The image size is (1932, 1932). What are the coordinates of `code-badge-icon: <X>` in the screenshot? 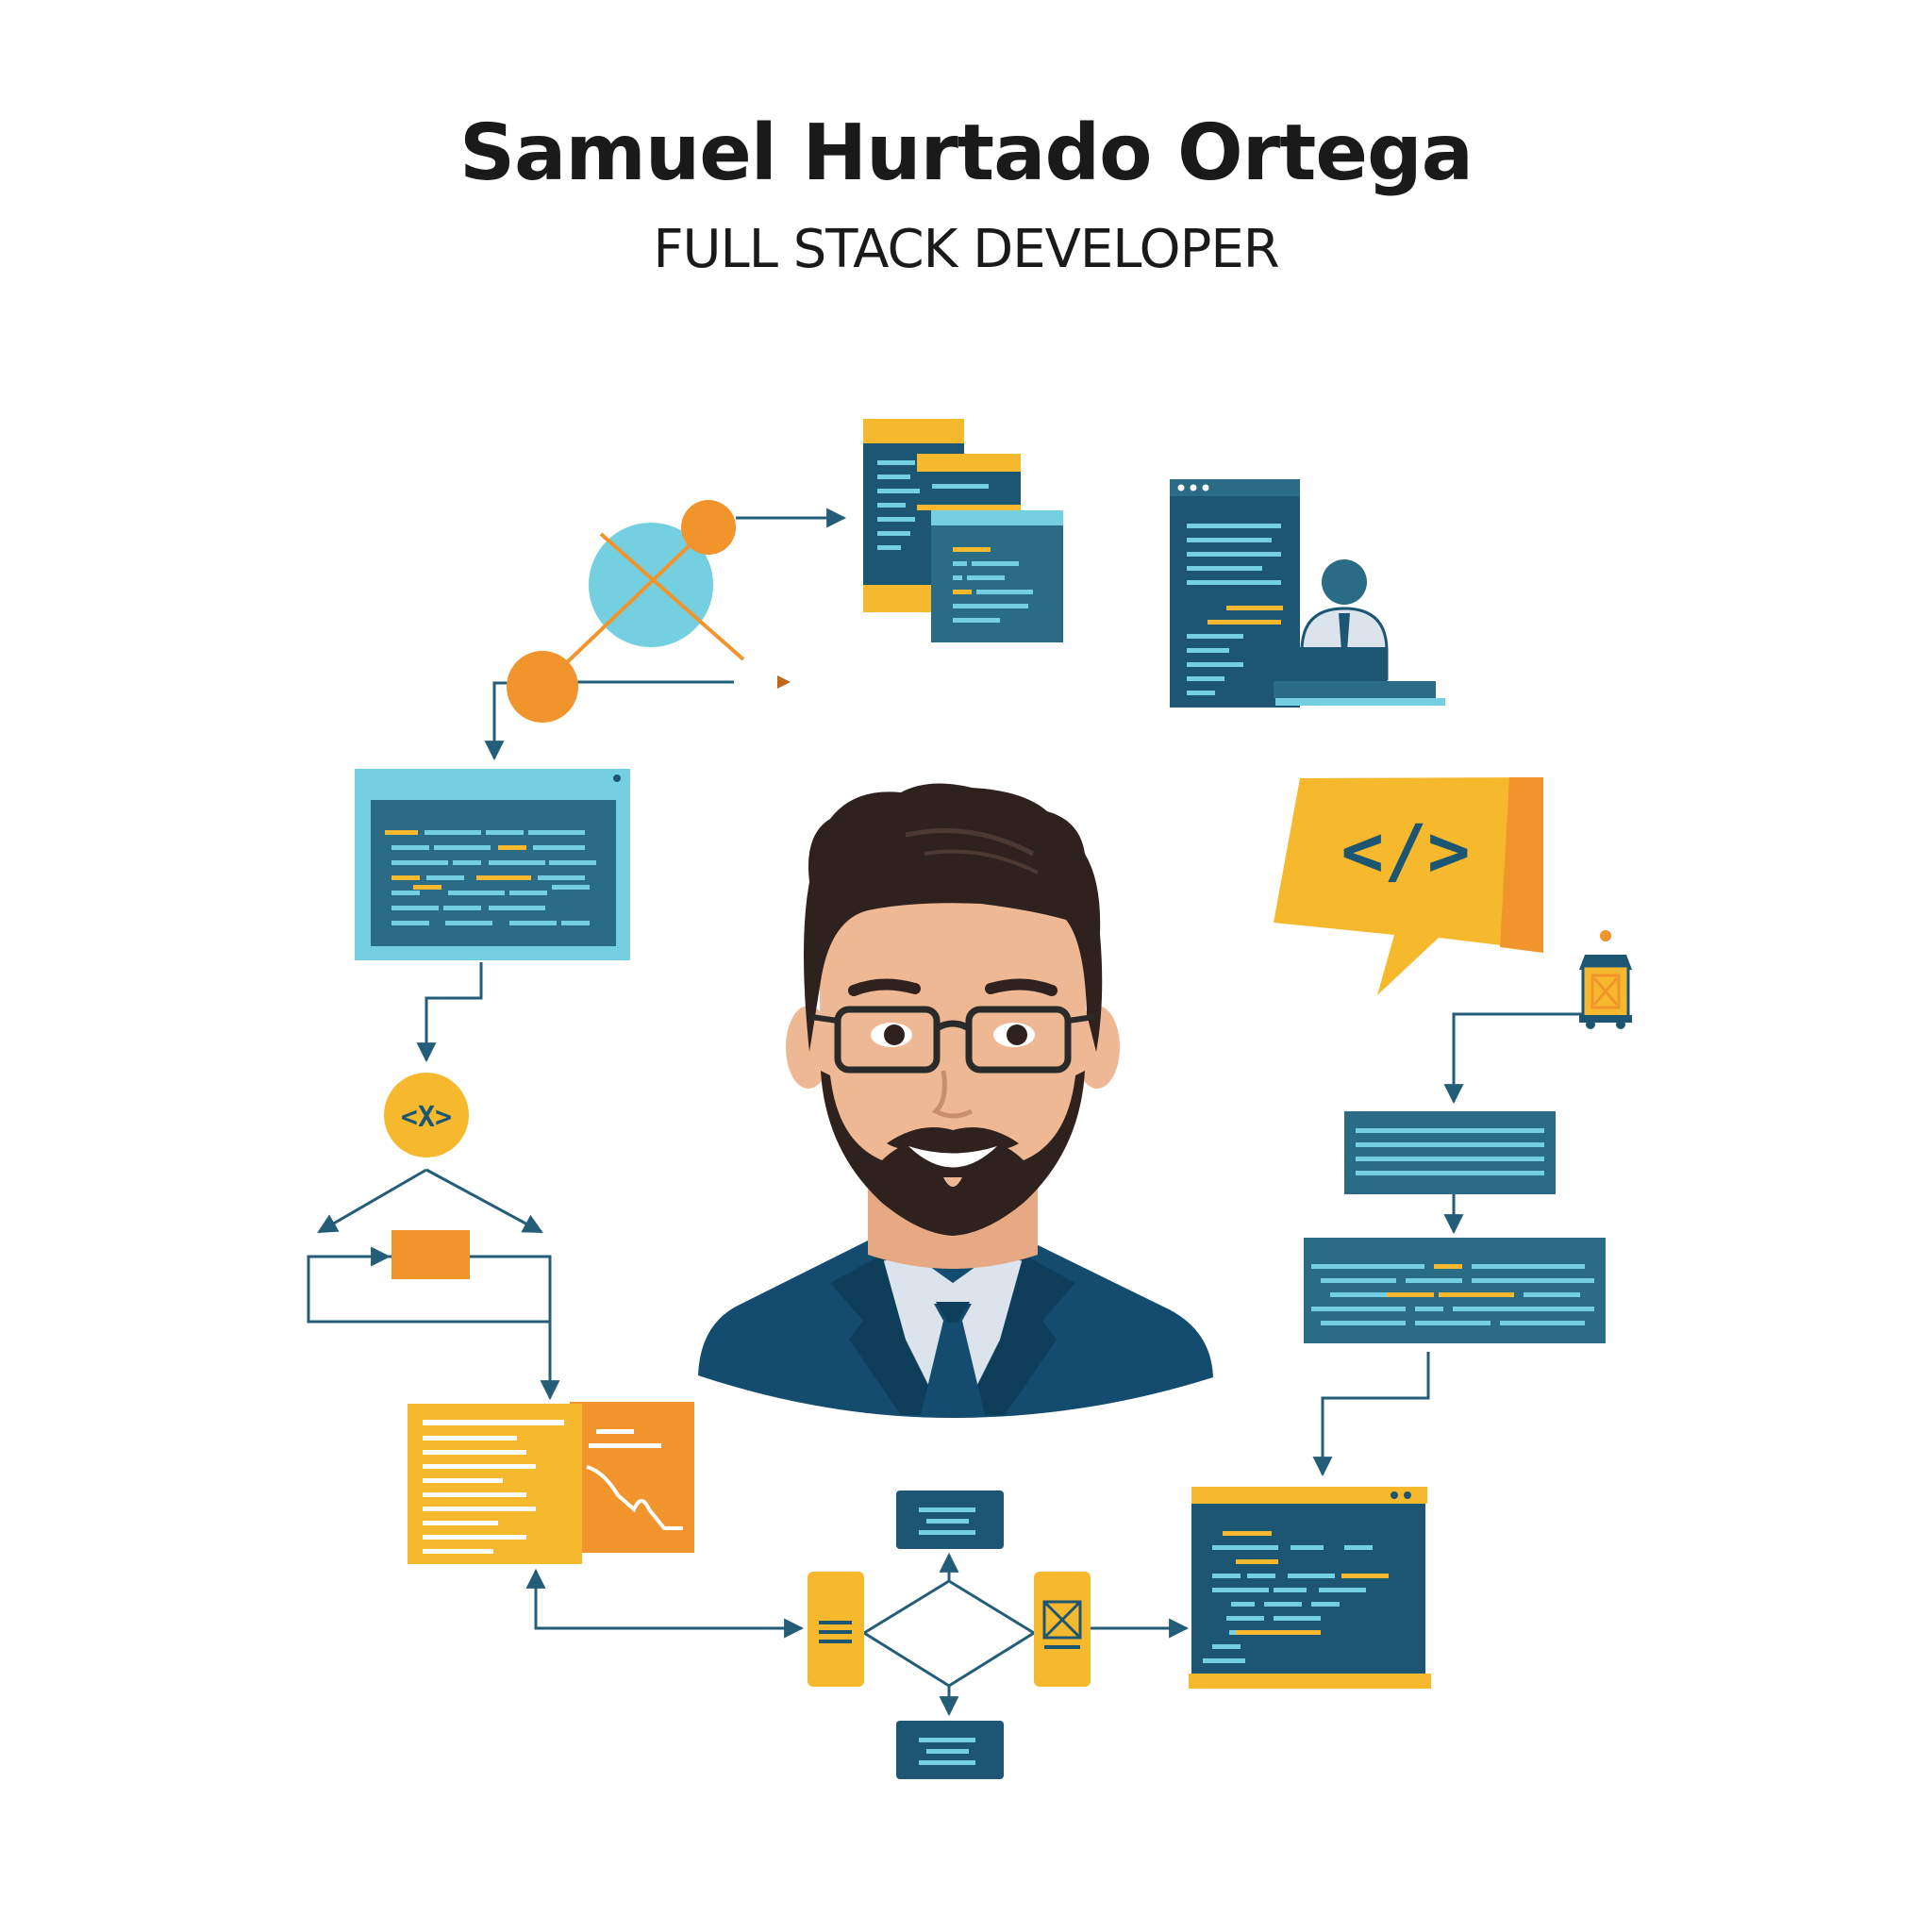 It's located at (426, 1115).